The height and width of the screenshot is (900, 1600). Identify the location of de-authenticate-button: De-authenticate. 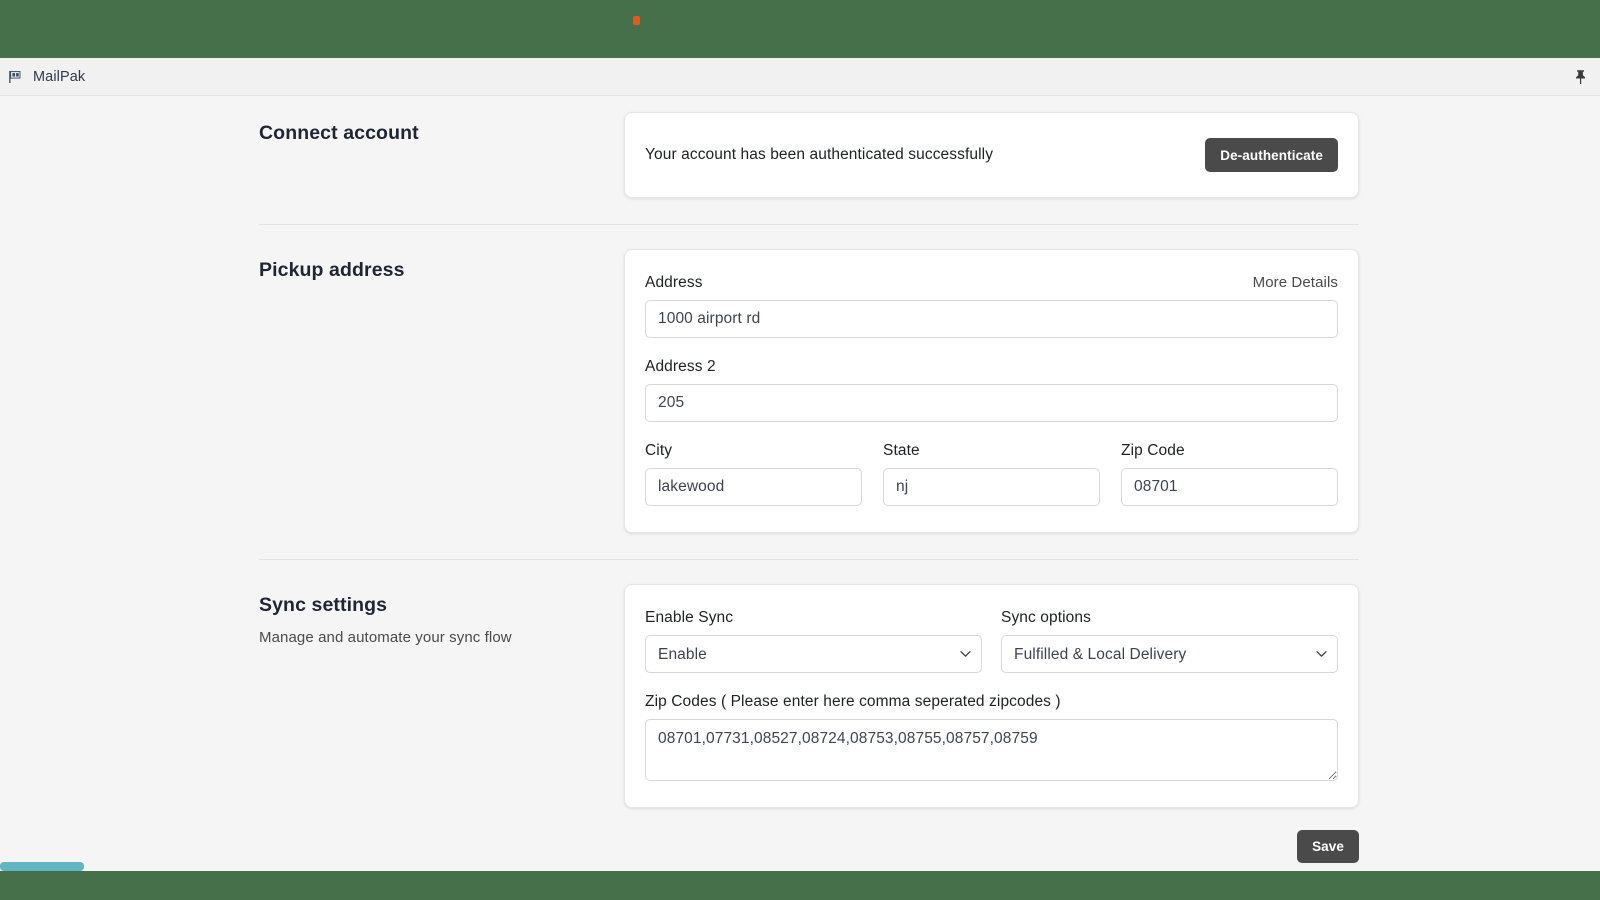
(1271, 155).